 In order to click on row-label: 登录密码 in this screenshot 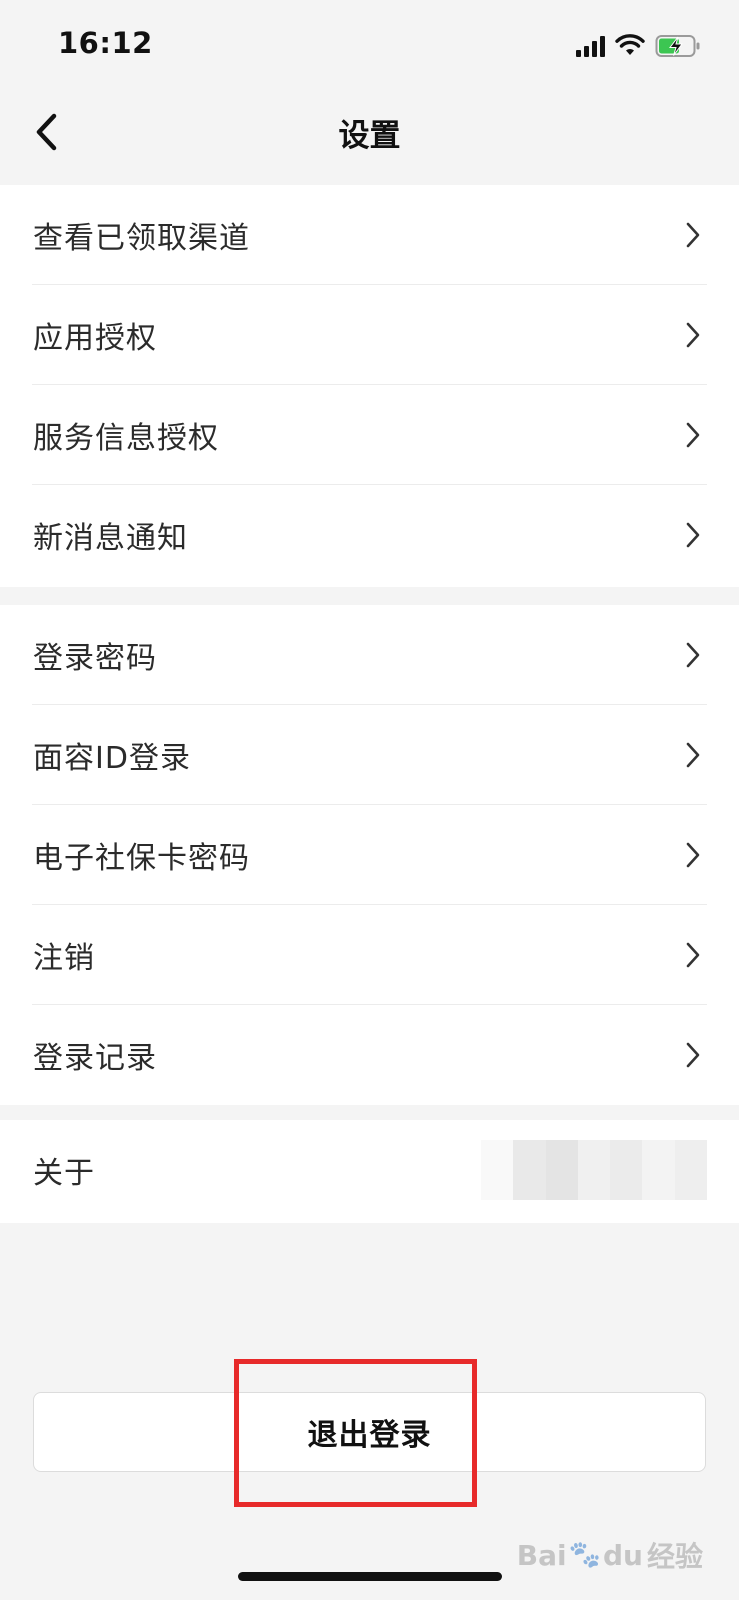, I will do `click(95, 658)`.